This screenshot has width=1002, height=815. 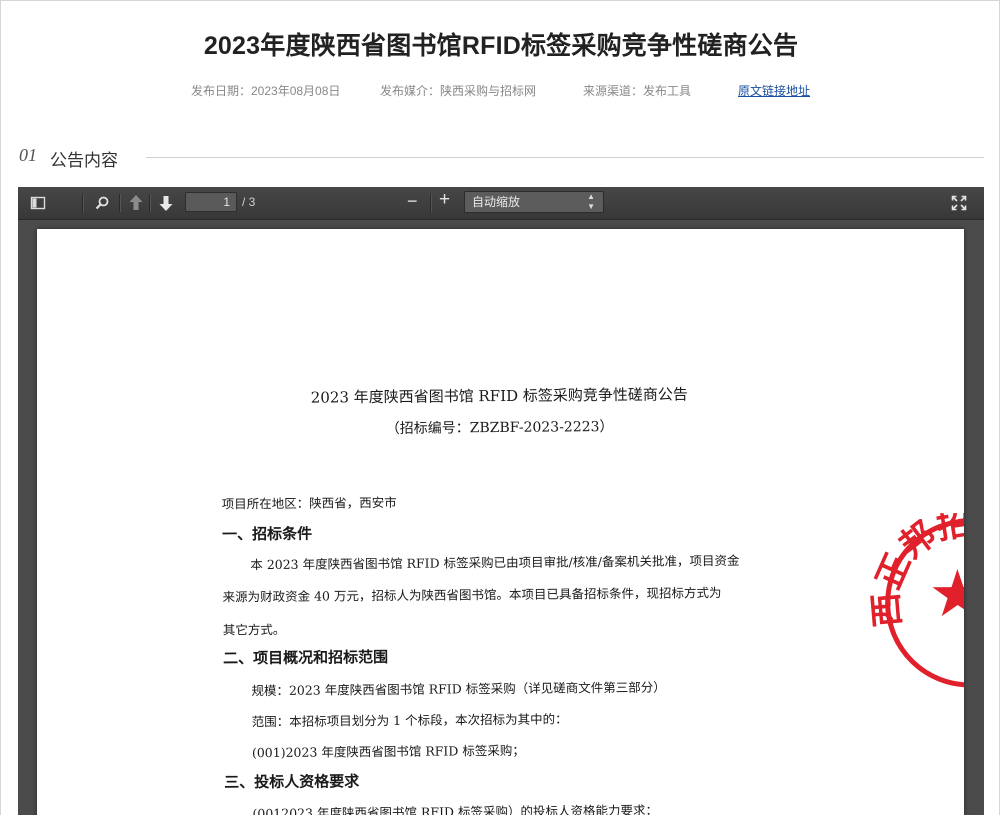 I want to click on section-title-3: 三、投标人资格要求, so click(x=292, y=782).